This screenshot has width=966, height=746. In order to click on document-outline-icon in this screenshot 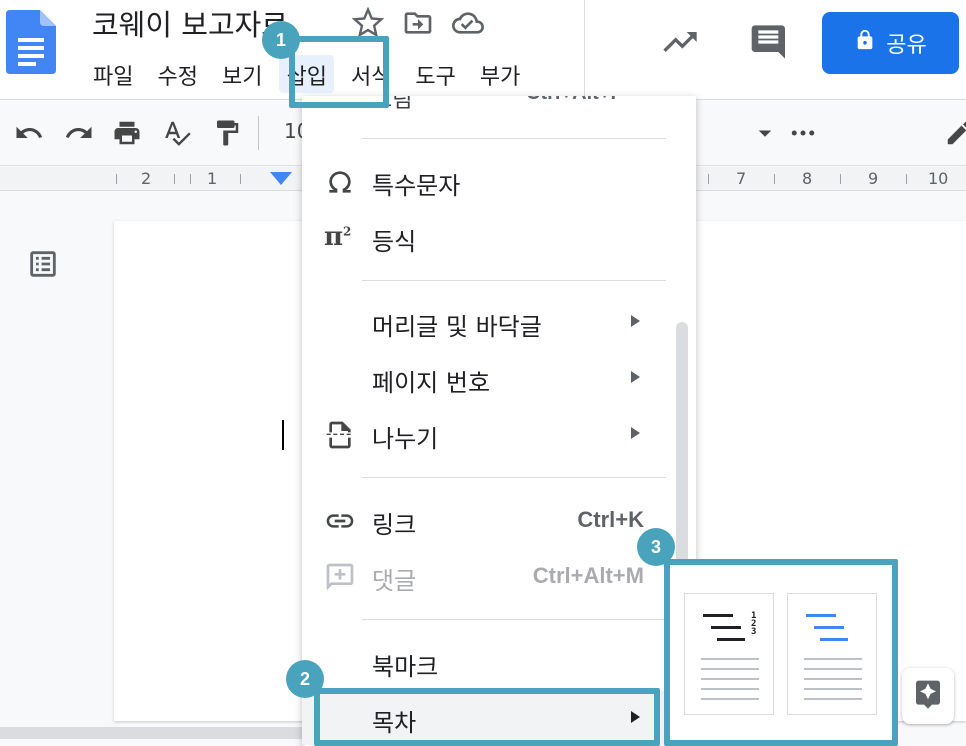, I will do `click(43, 264)`.